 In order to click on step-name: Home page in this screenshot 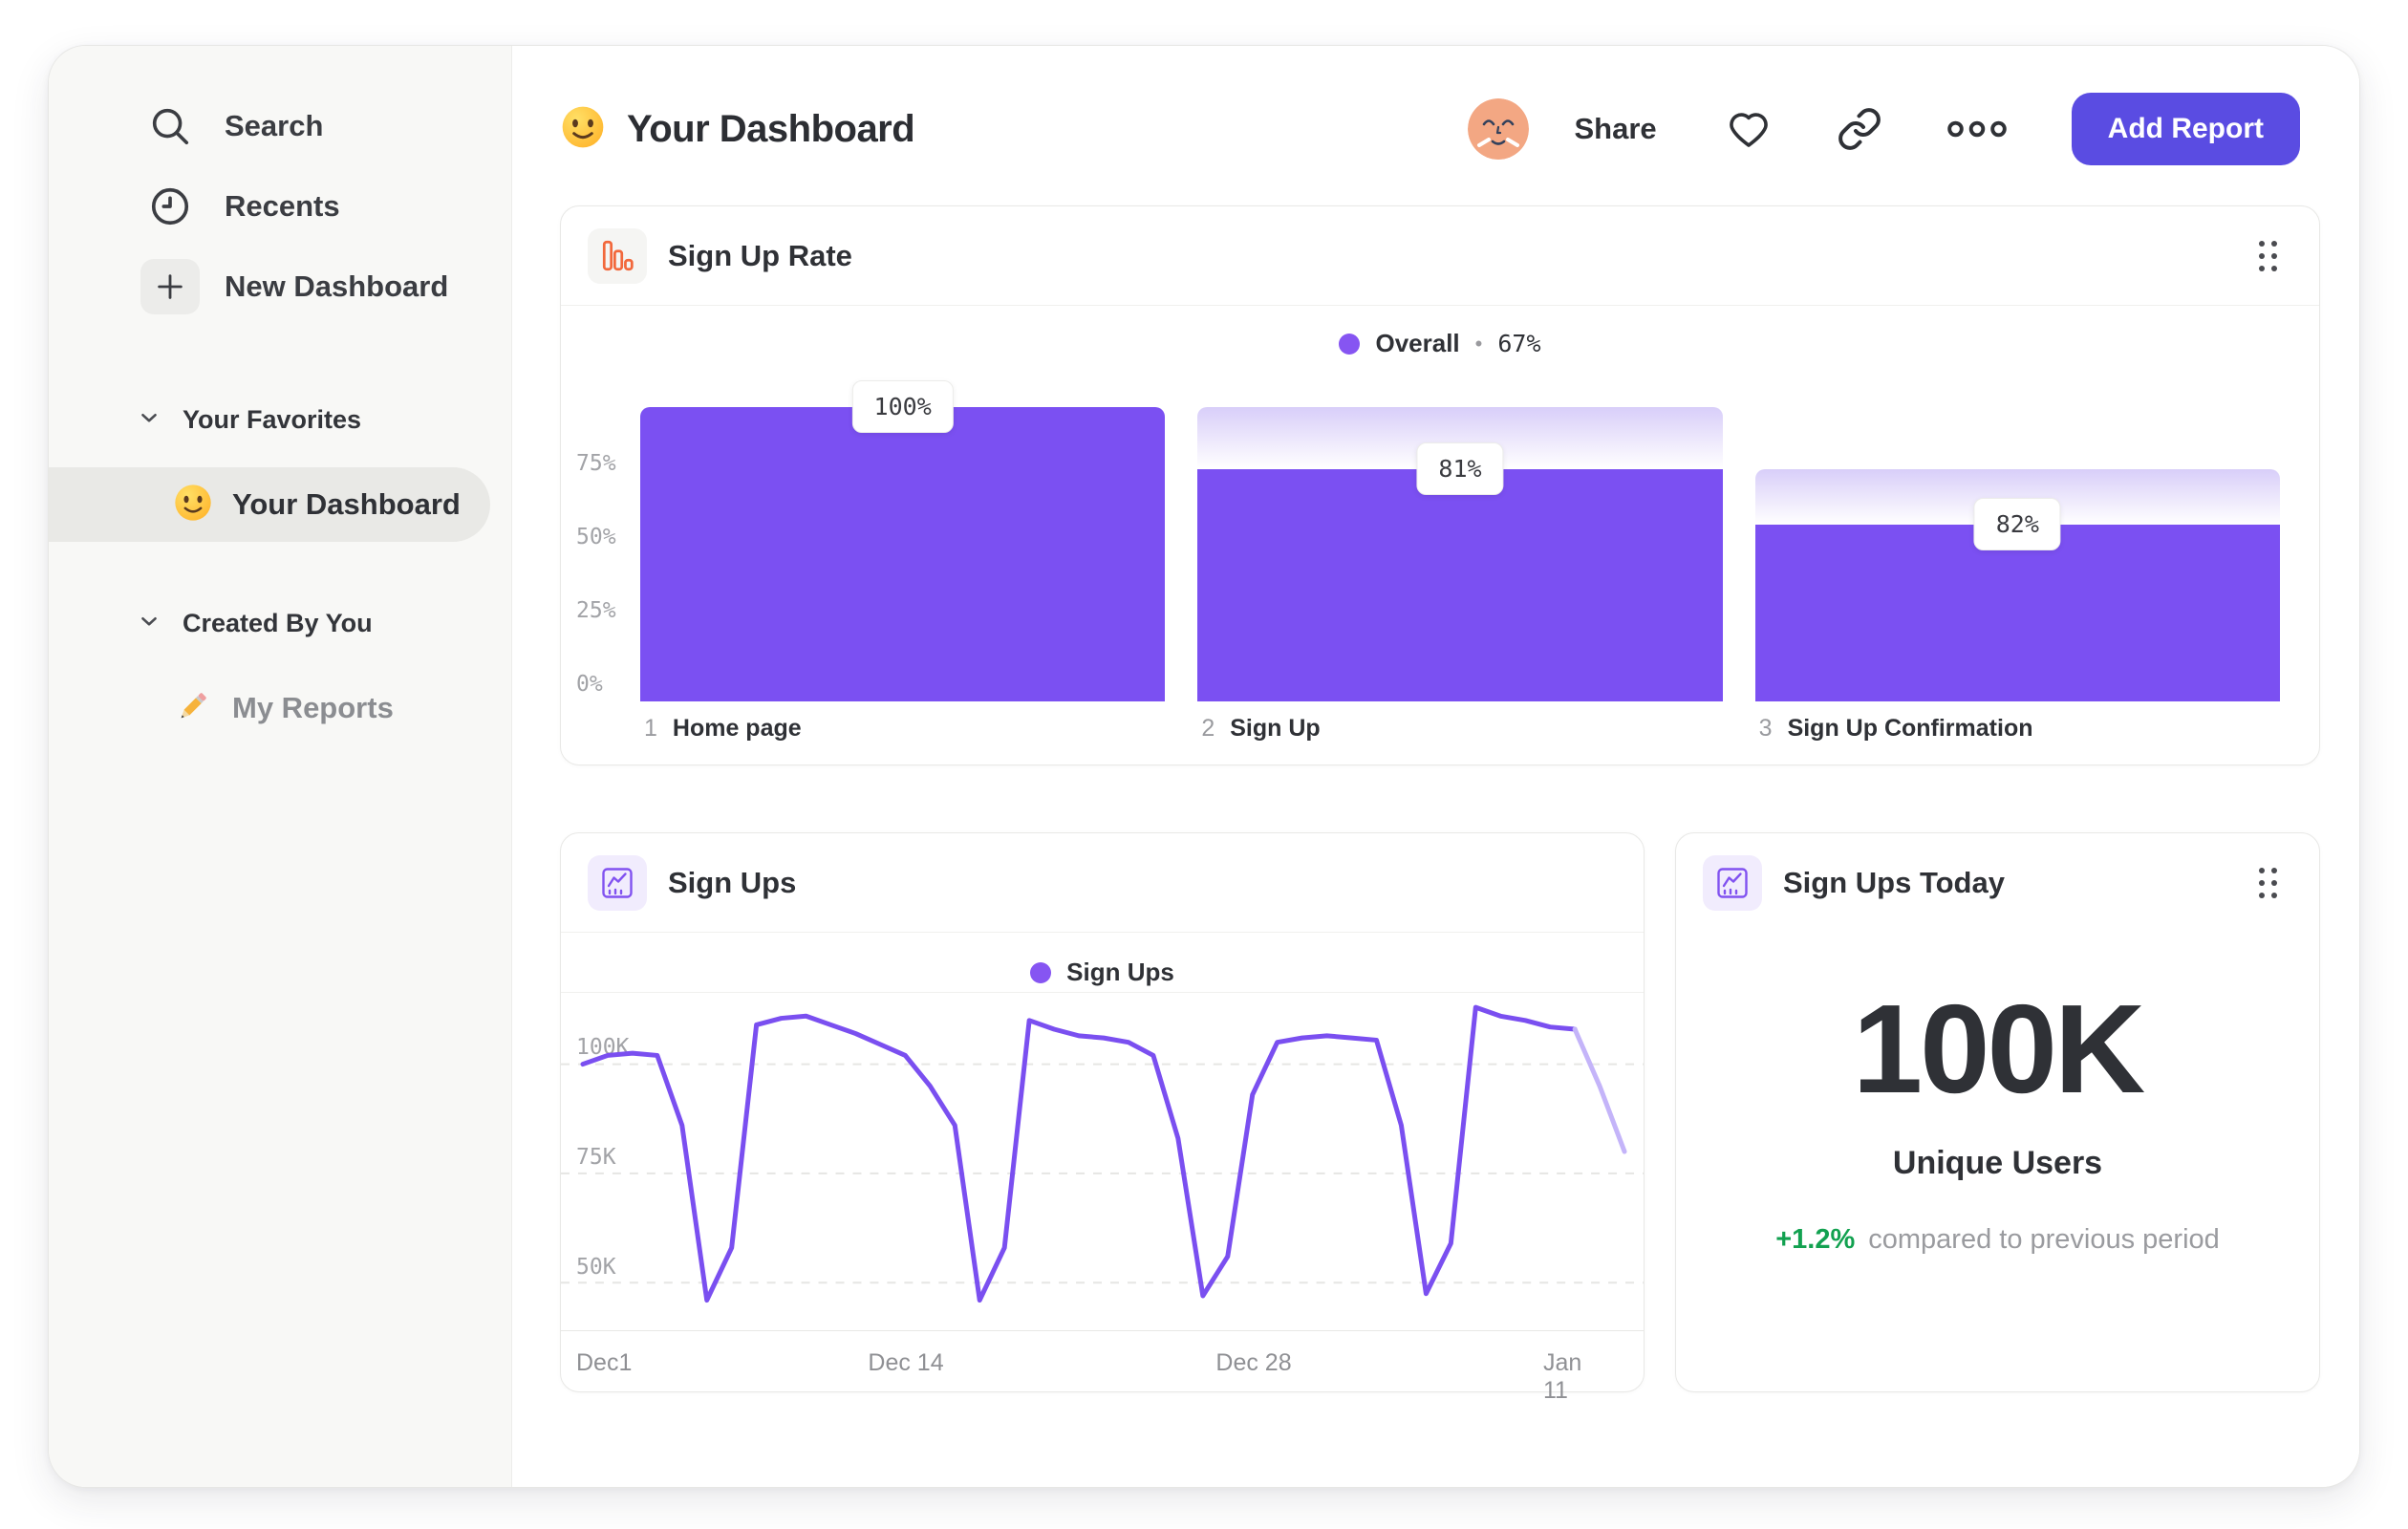, I will do `click(737, 728)`.